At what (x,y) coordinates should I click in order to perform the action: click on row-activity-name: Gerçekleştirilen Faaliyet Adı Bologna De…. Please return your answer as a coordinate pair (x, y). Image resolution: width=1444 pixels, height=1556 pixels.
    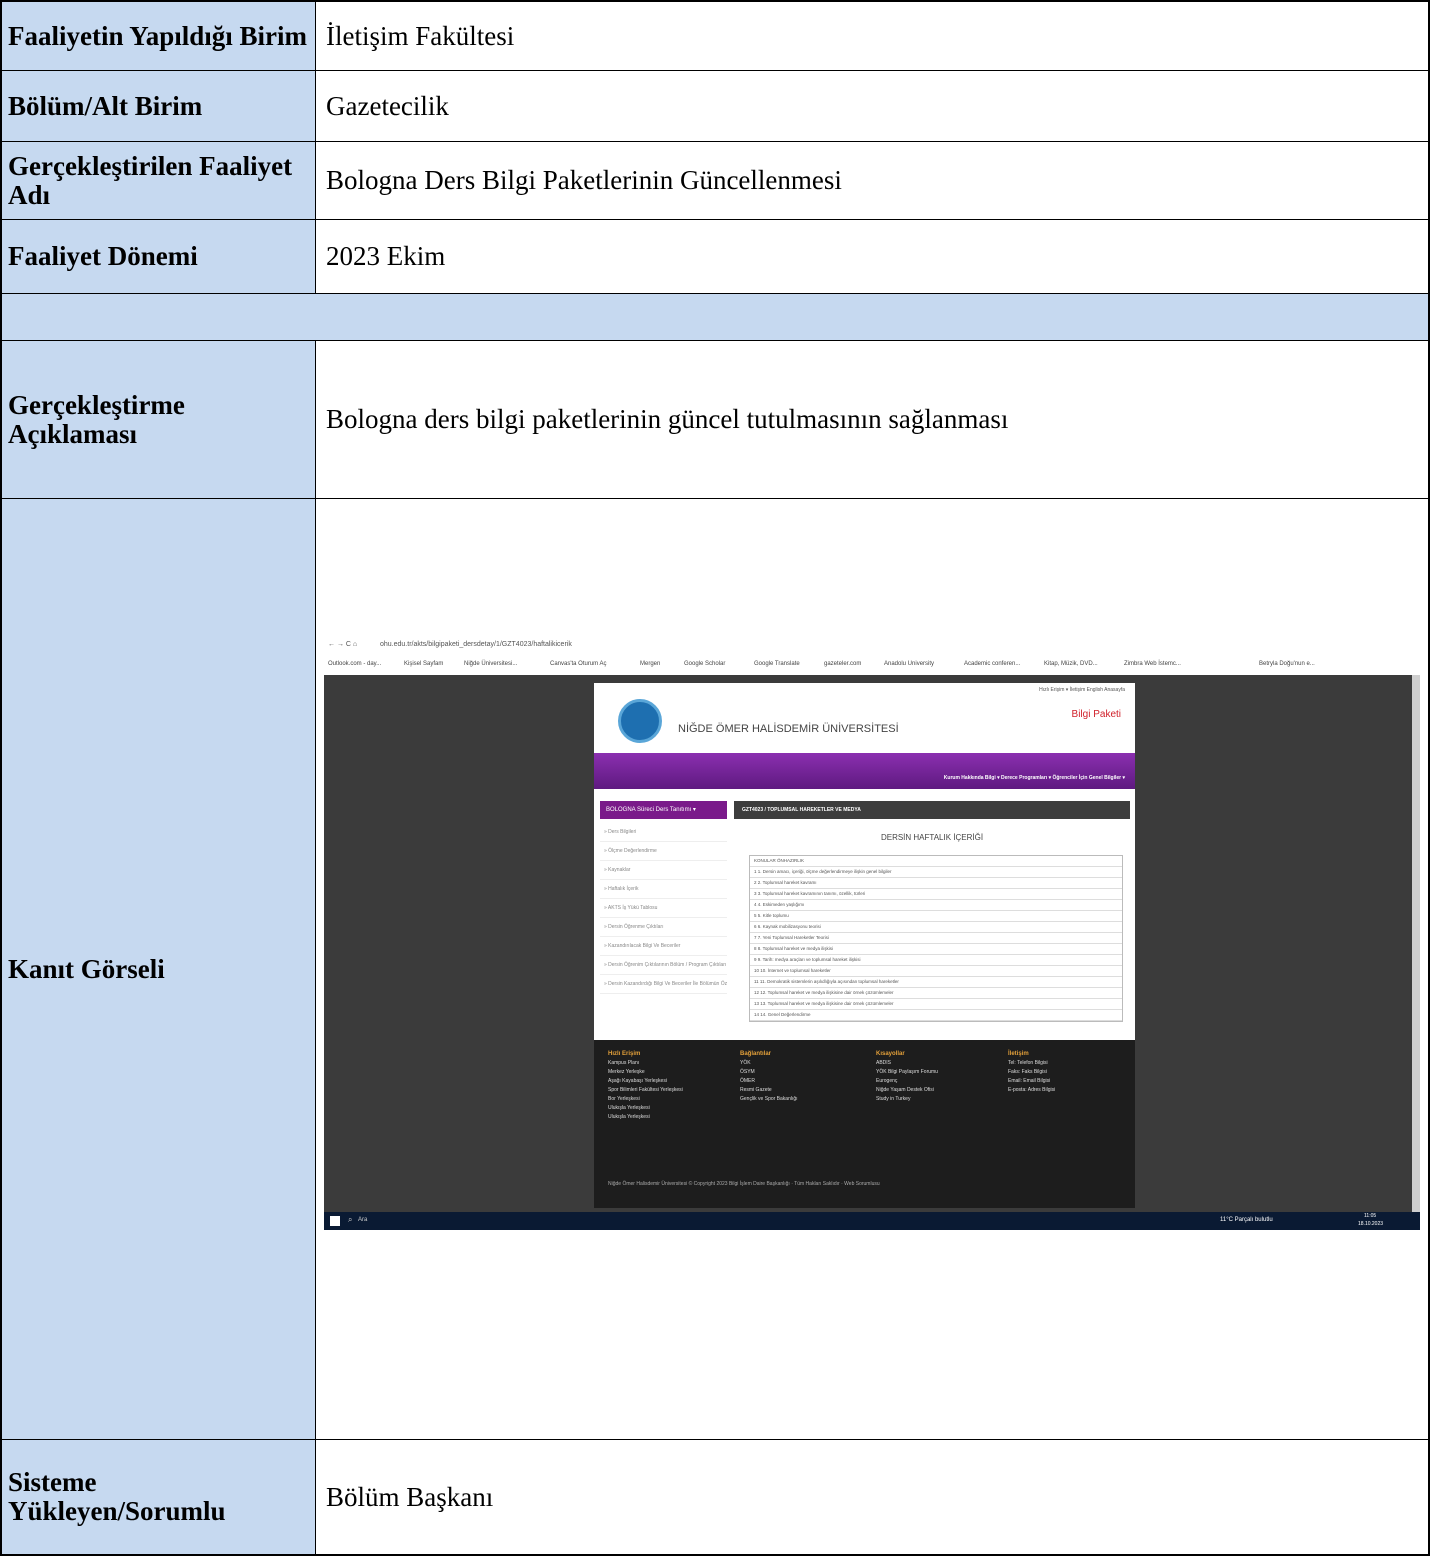
    Looking at the image, I should click on (715, 181).